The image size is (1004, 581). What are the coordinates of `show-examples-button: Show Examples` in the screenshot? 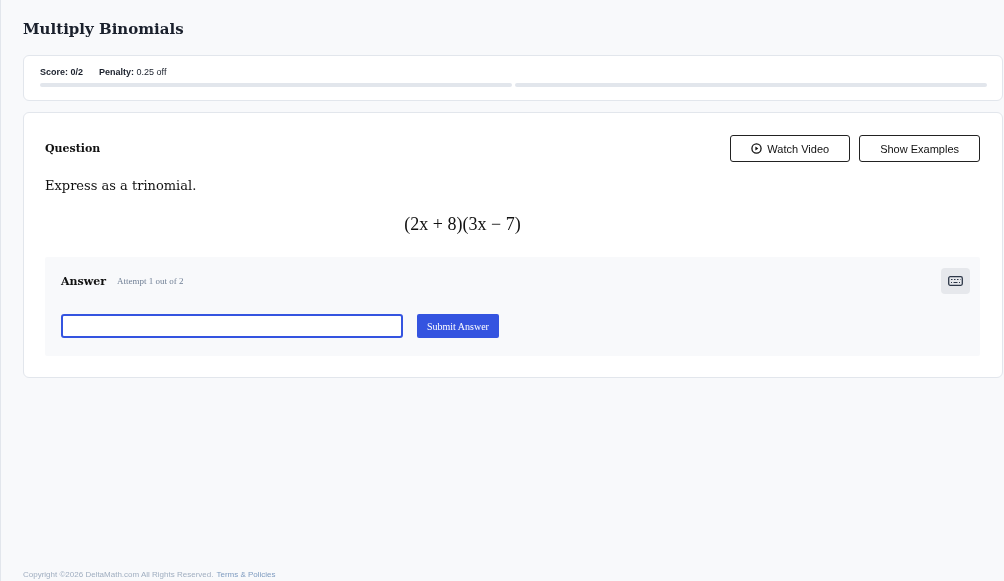 It's located at (919, 148).